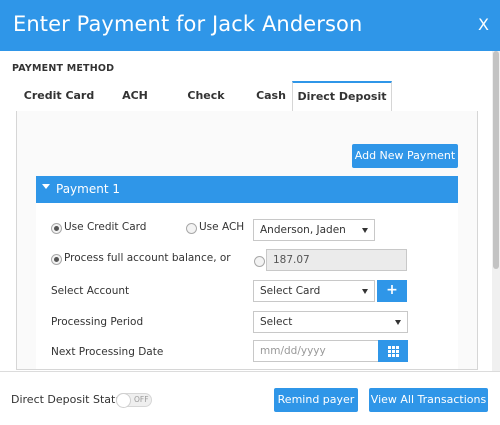 This screenshot has height=425, width=500. I want to click on caret-down-icon, so click(46, 186).